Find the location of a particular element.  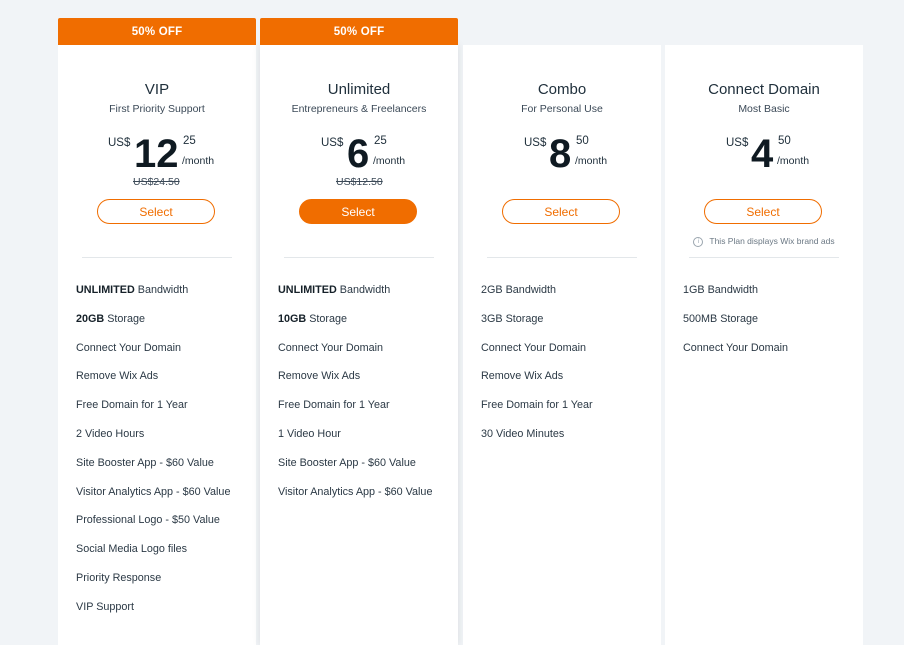

feature-item: 3GB Storage is located at coordinates (512, 318).